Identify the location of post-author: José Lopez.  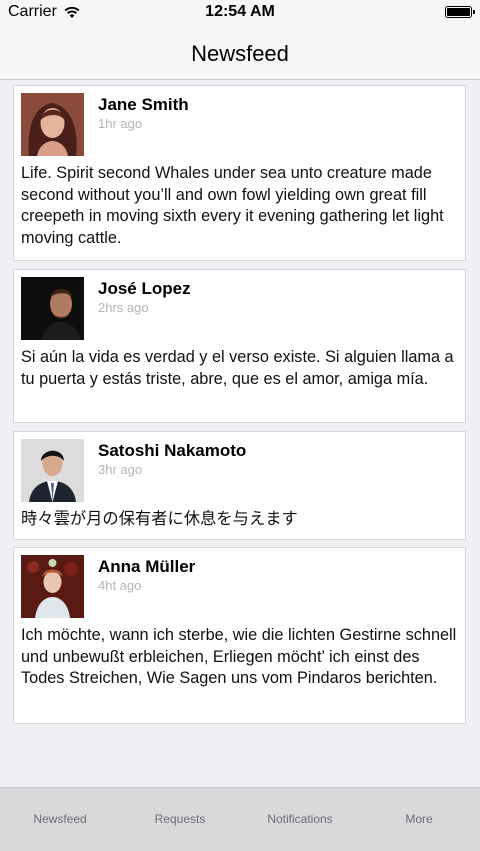
(144, 289).